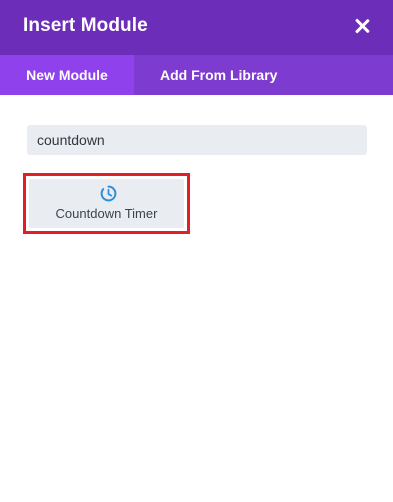 Image resolution: width=393 pixels, height=502 pixels. What do you see at coordinates (67, 75) in the screenshot?
I see `tab-new-module: New Module` at bounding box center [67, 75].